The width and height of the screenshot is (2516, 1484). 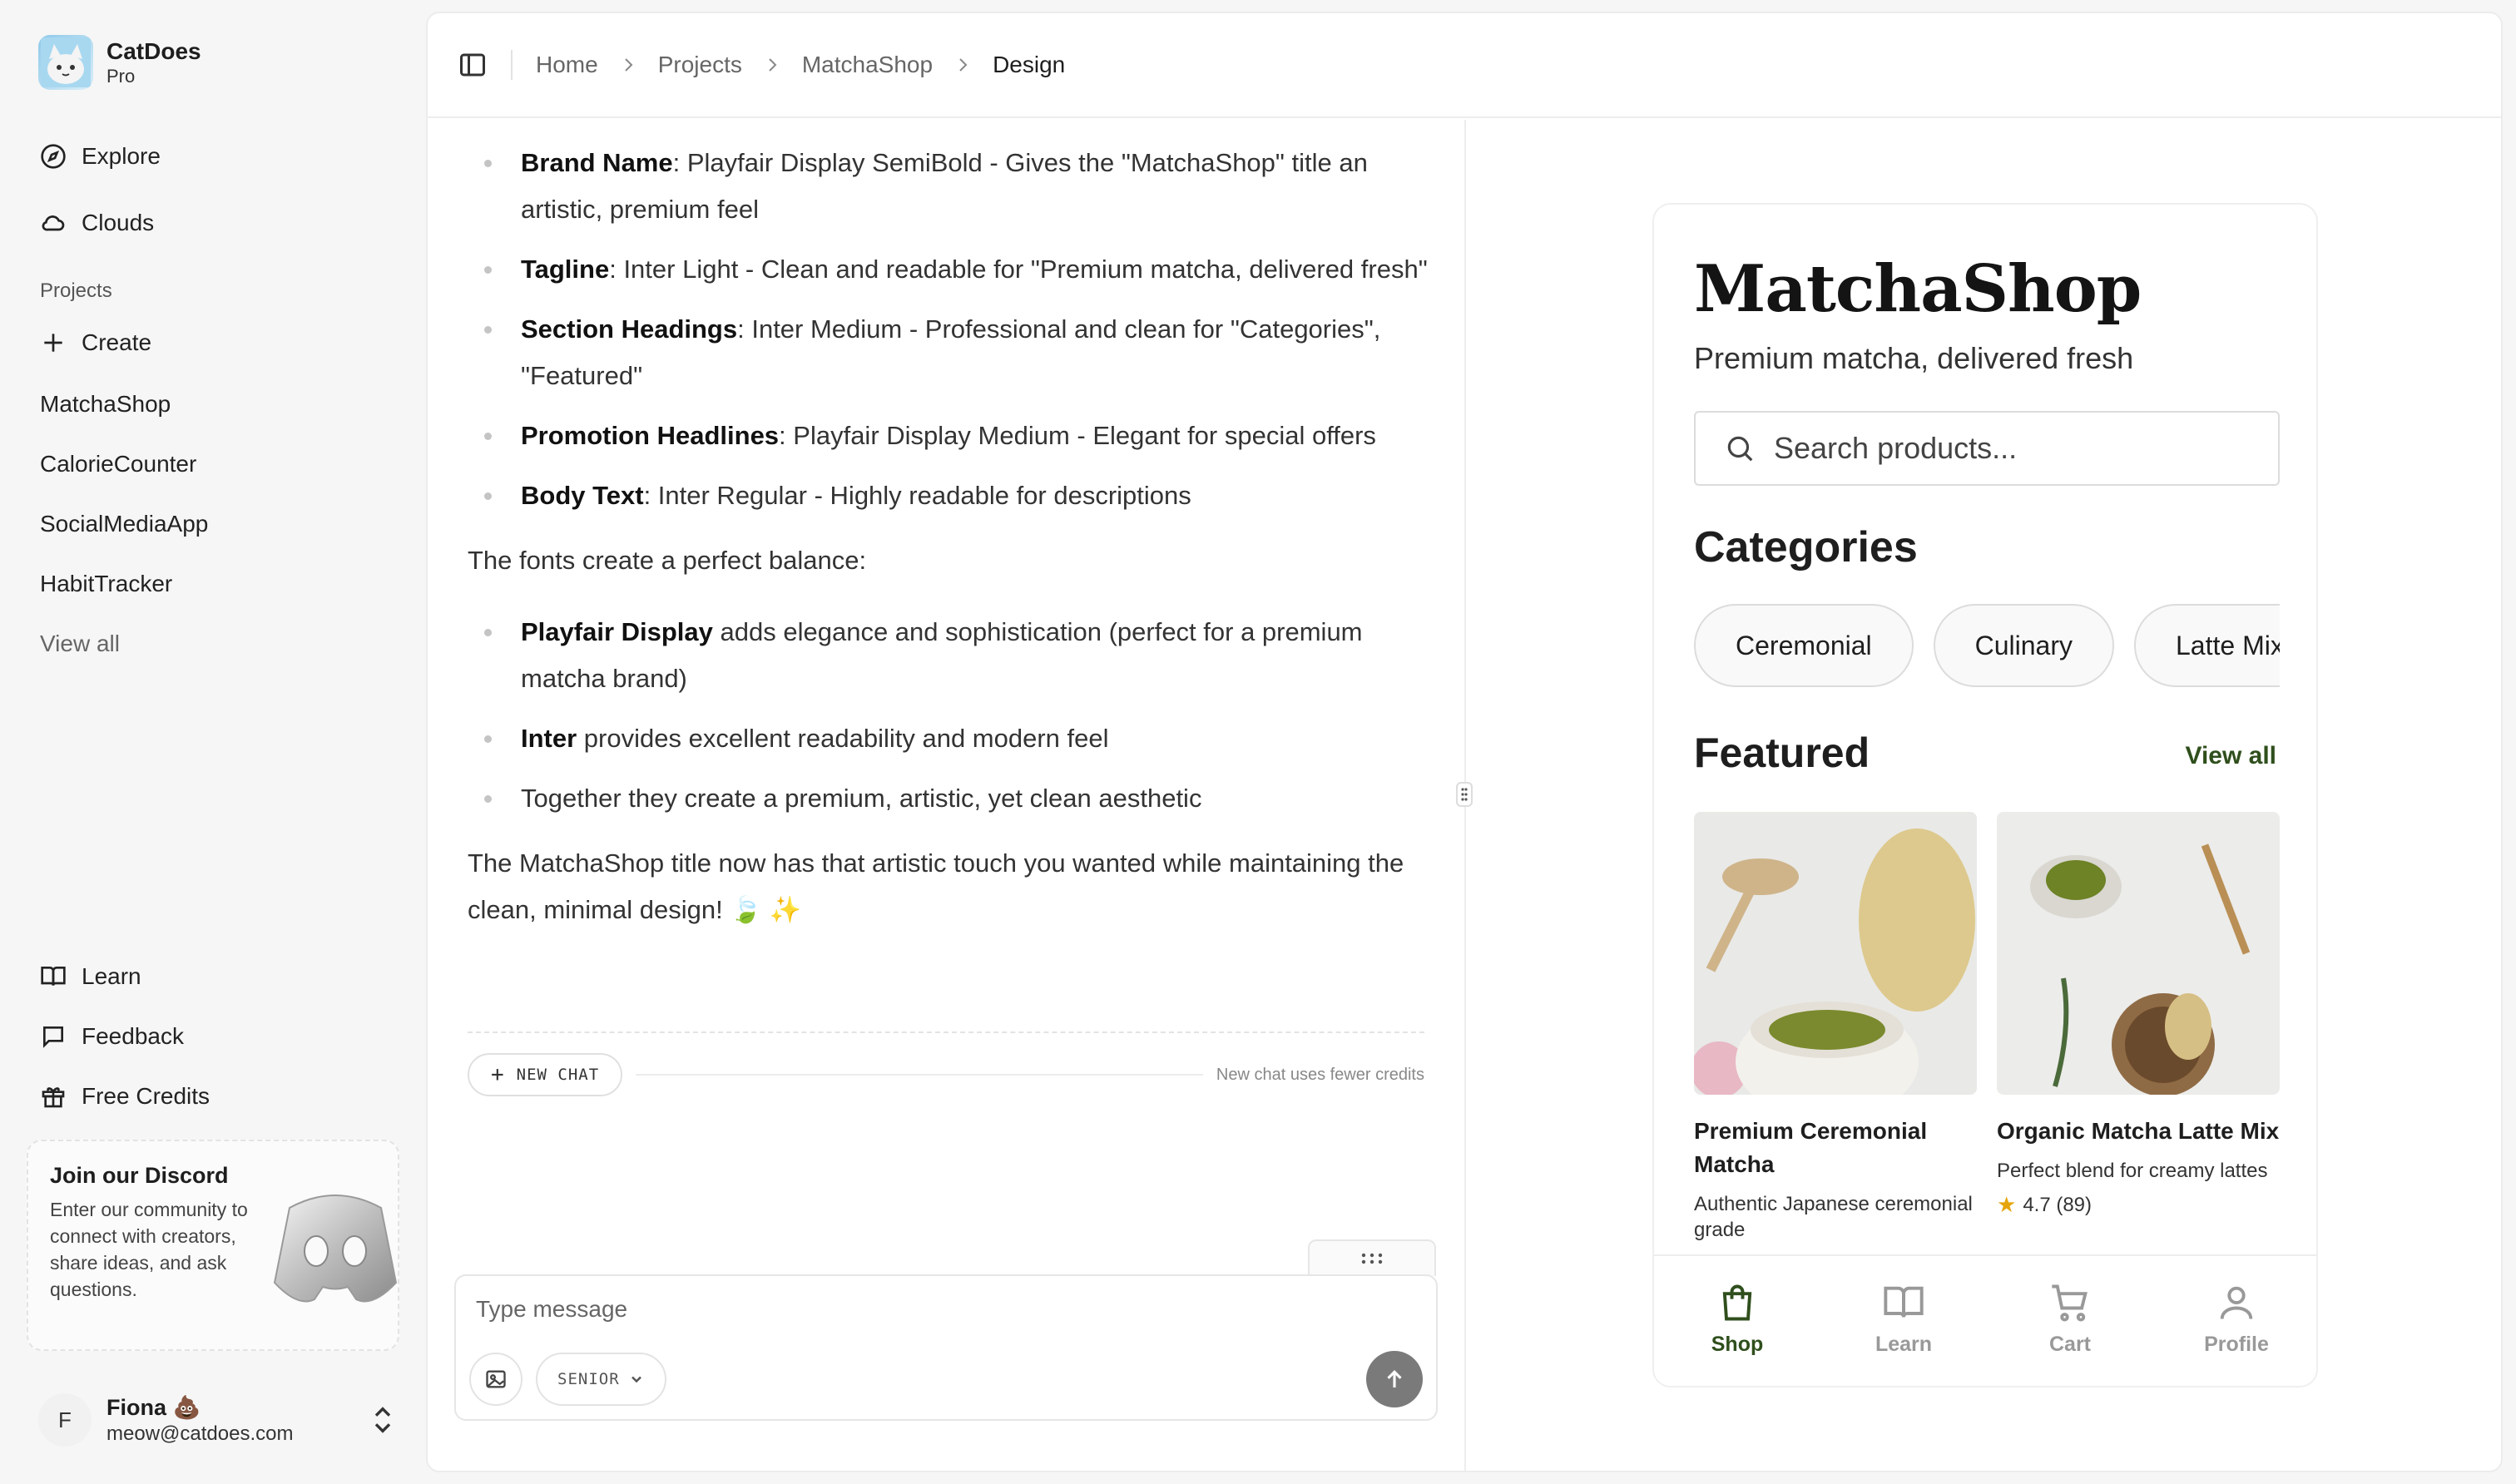 I want to click on product-name: Organic Matcha Latte Mix, so click(x=2138, y=1131).